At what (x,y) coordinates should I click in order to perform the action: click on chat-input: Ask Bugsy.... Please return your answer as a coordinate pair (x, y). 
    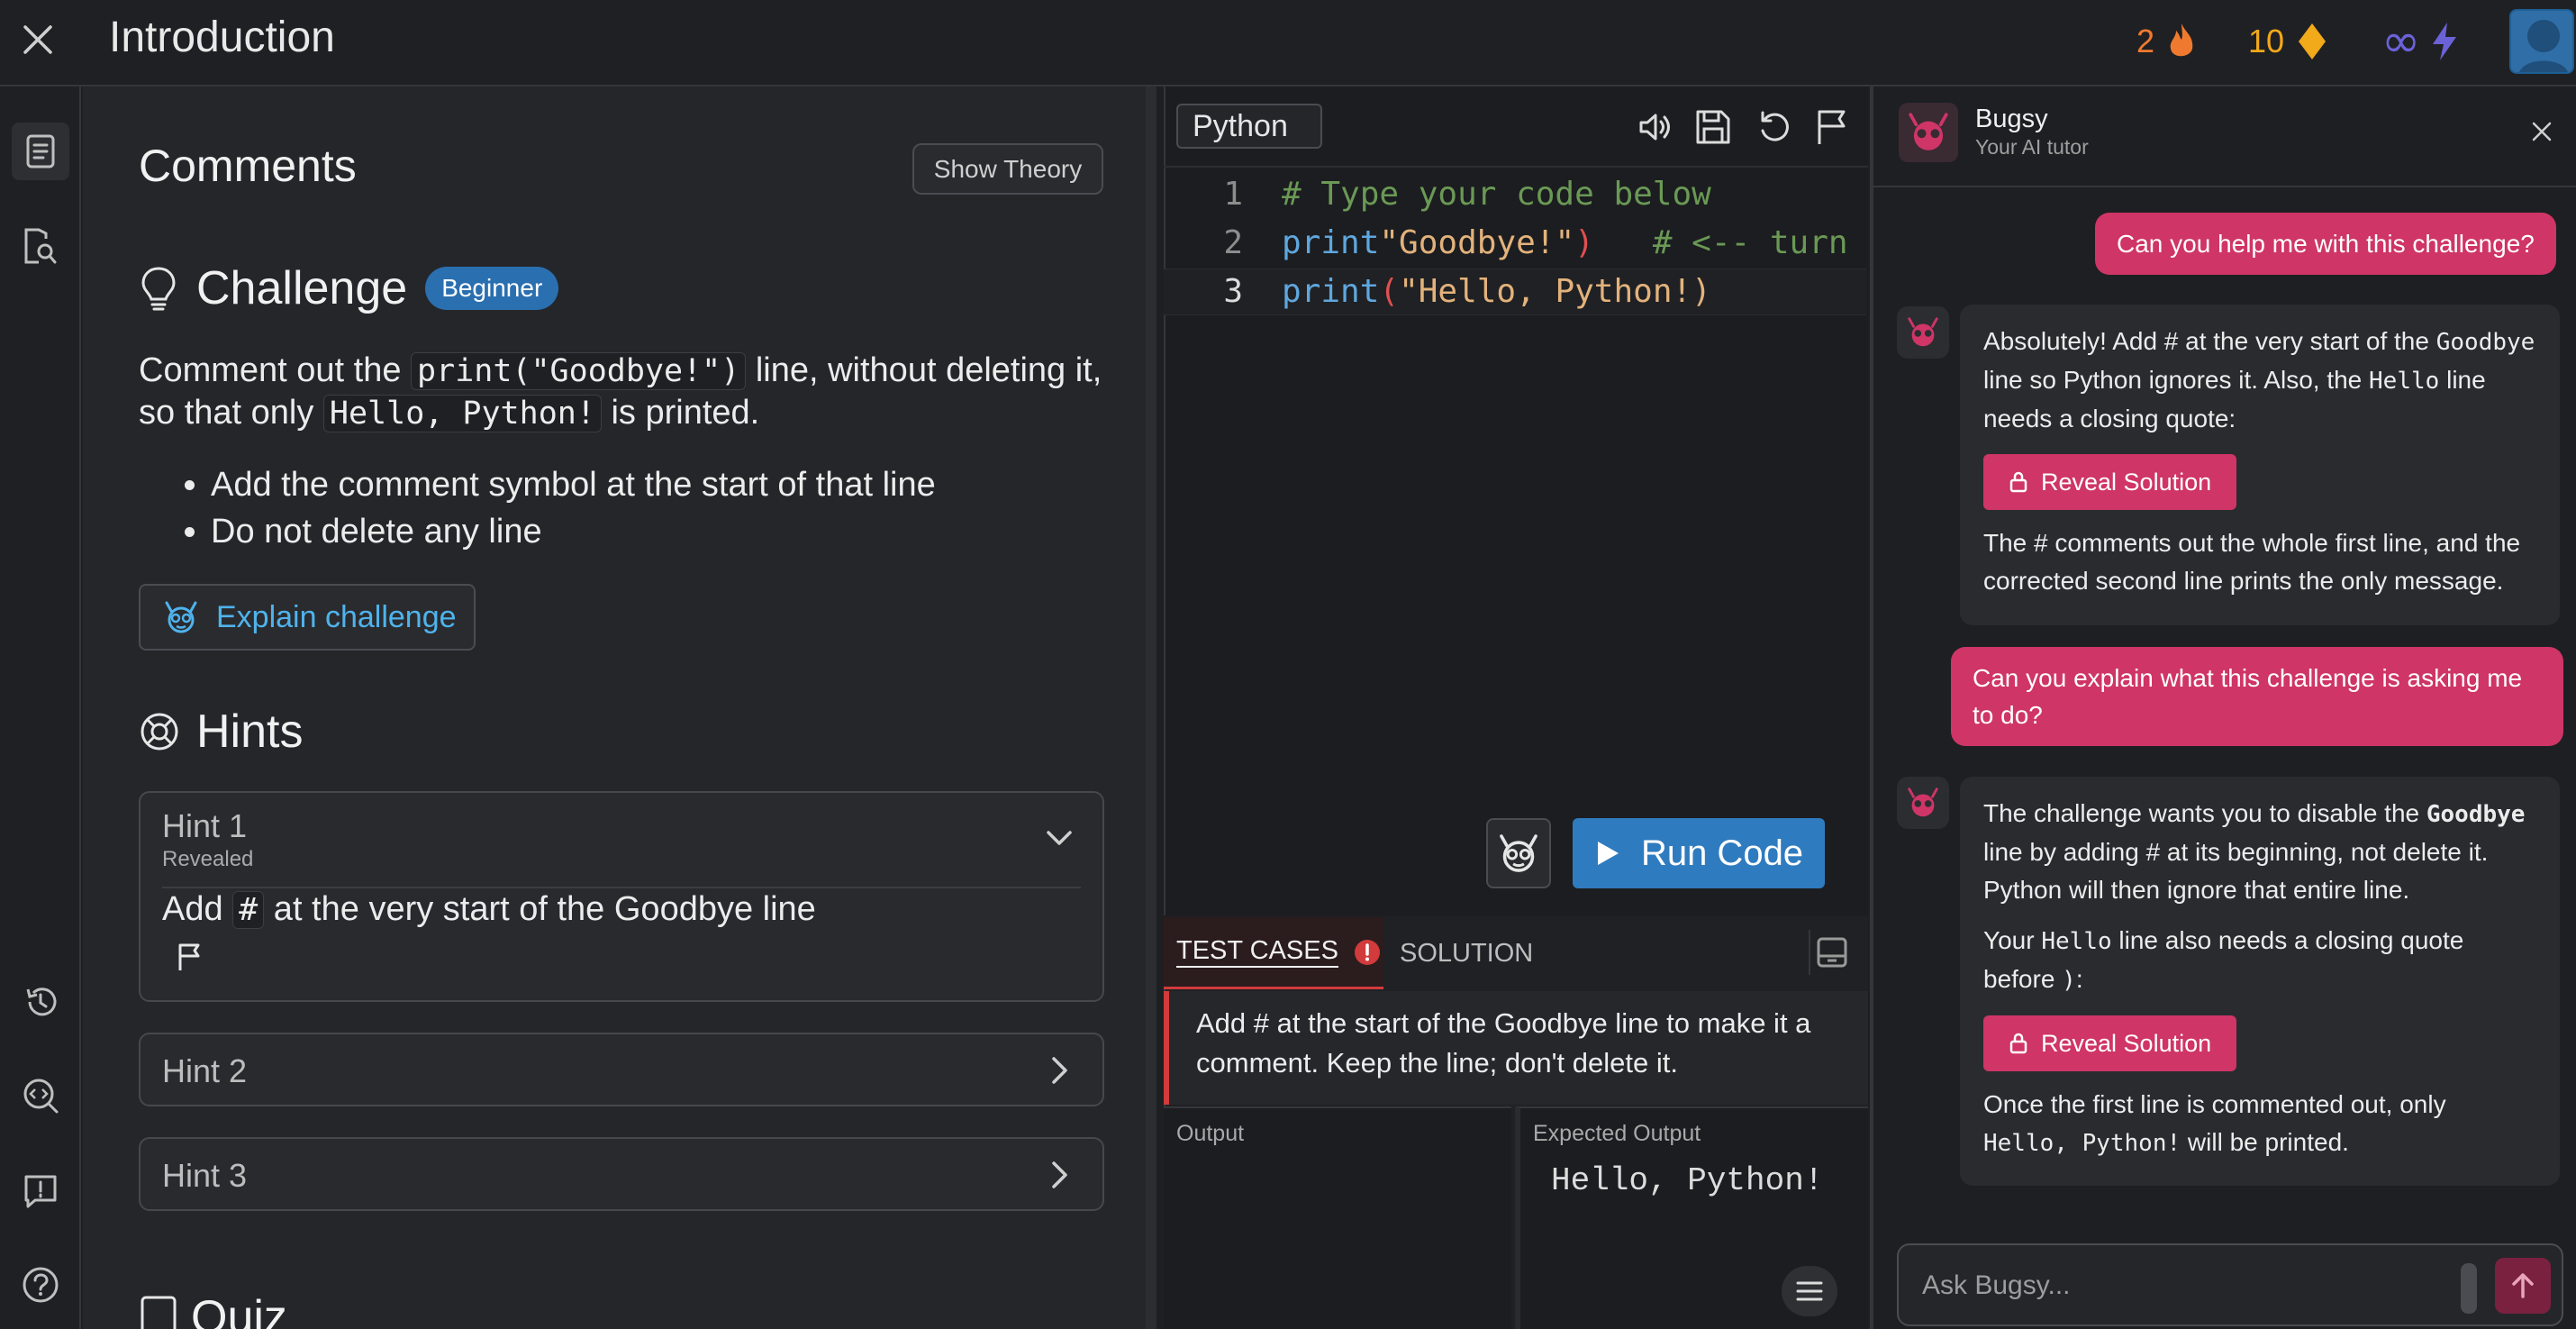
    Looking at the image, I should click on (2230, 1284).